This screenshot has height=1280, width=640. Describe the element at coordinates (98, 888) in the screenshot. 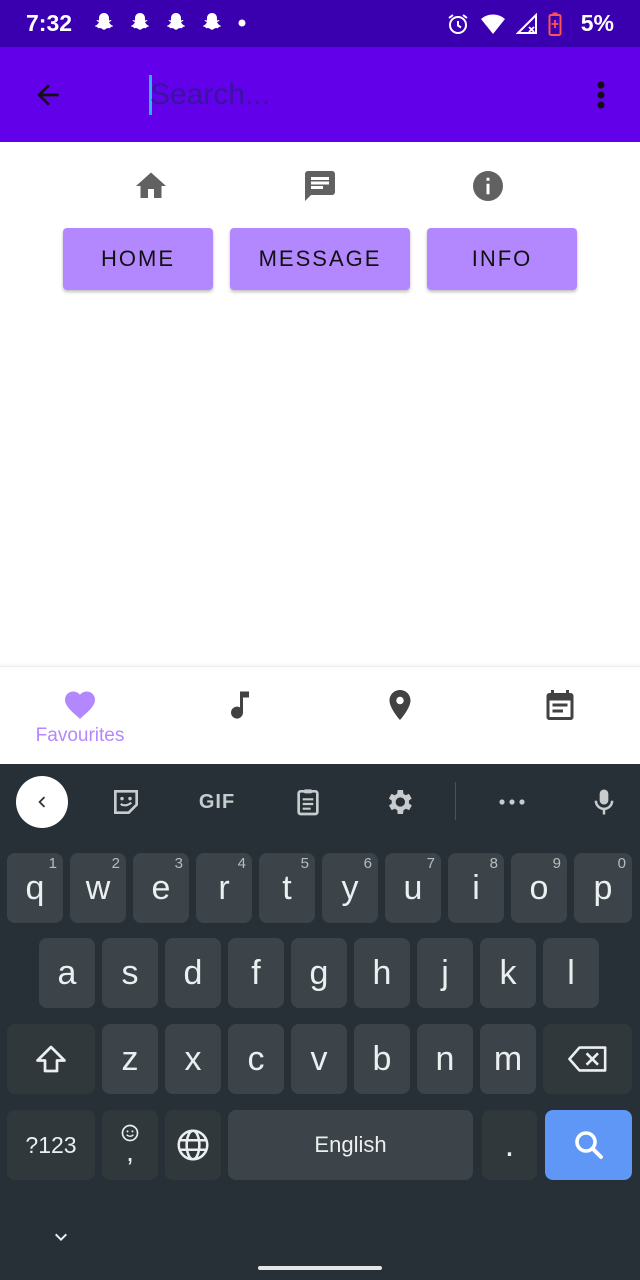

I see `key-w: w2` at that location.